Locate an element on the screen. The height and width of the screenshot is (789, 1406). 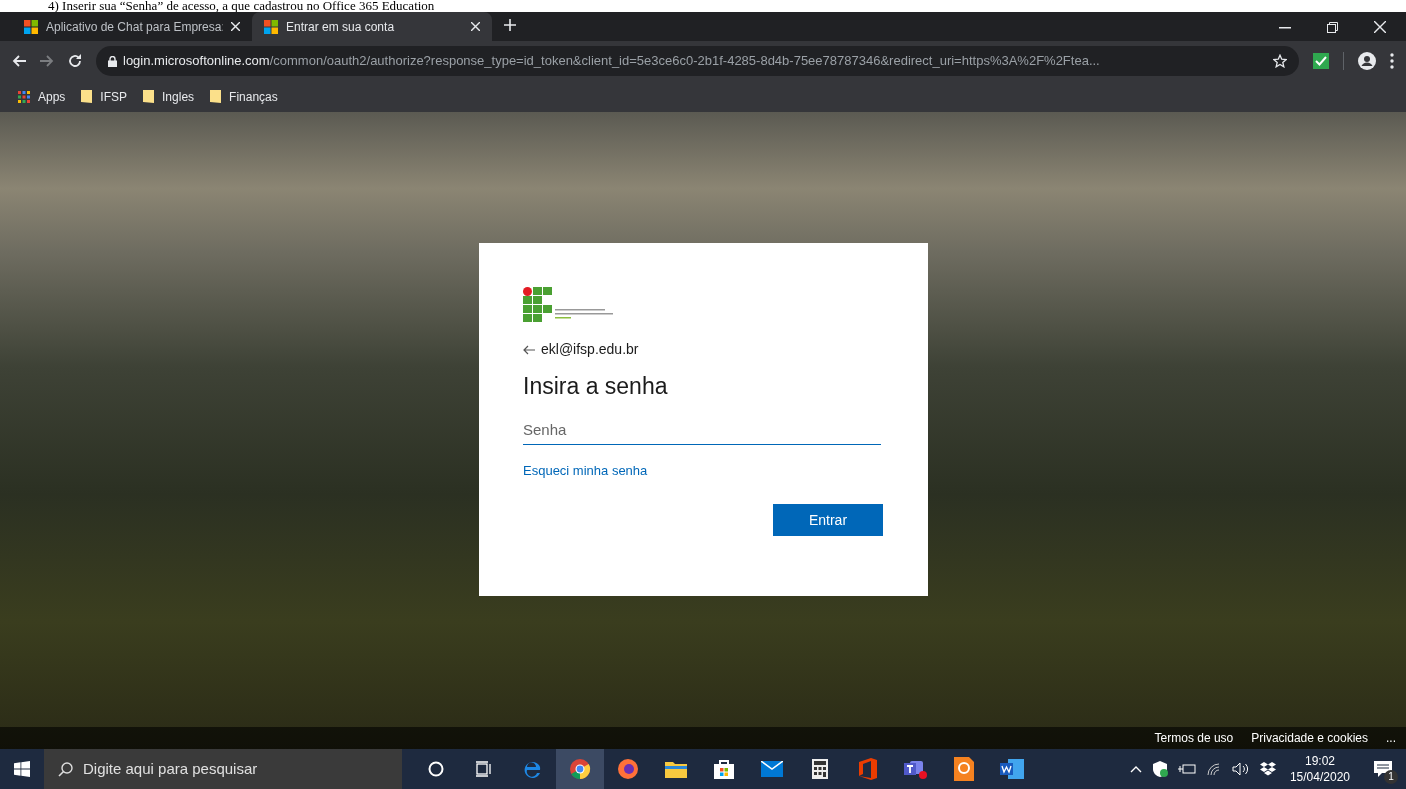
bookmark: Ingles is located at coordinates (169, 96).